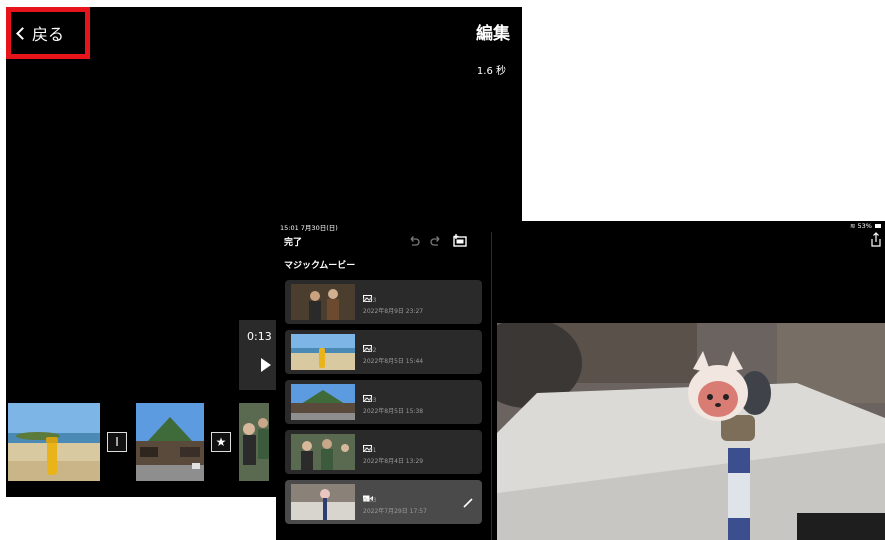 This screenshot has height=540, width=885. What do you see at coordinates (293, 241) in the screenshot?
I see `done-button: 完了` at bounding box center [293, 241].